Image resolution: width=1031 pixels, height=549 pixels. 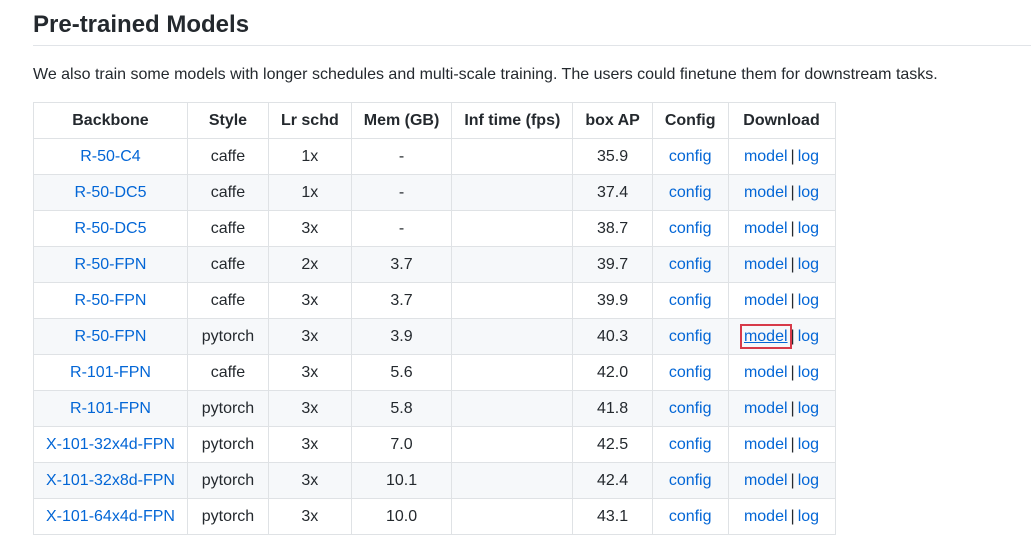 I want to click on table-row: R-101-FPN caffe 3x 5.6 42.0 config model | log, so click(x=434, y=372).